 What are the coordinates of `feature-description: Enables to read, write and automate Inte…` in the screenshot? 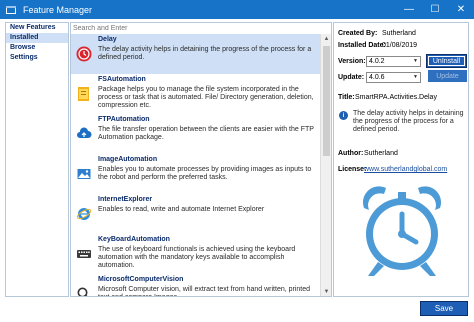 It's located at (181, 209).